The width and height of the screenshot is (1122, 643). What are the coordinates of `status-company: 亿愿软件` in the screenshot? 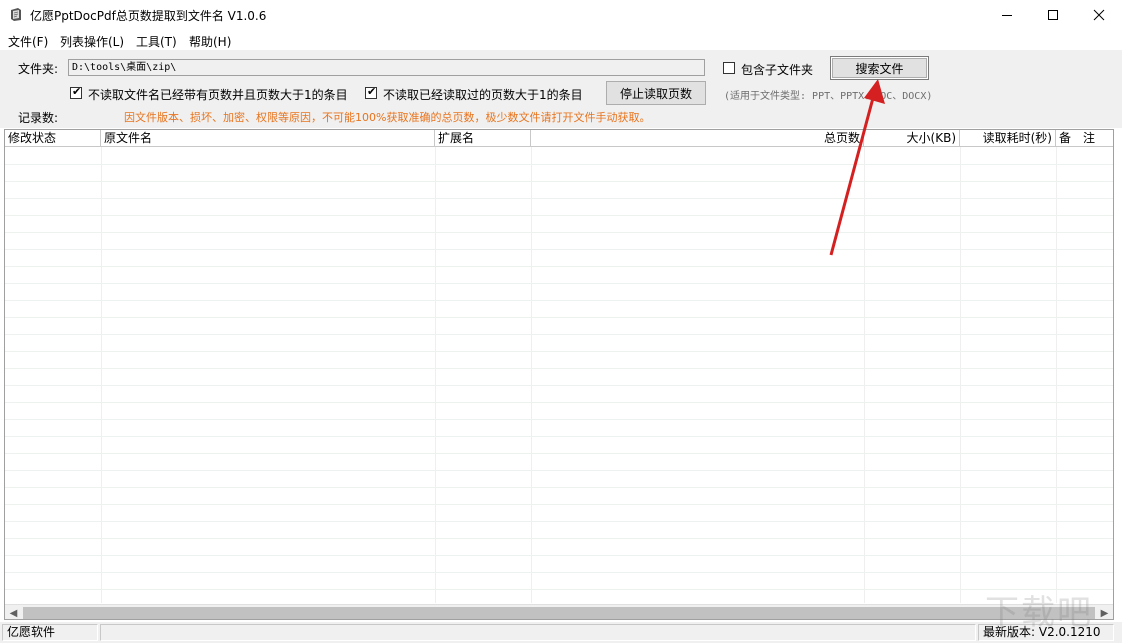 It's located at (50, 632).